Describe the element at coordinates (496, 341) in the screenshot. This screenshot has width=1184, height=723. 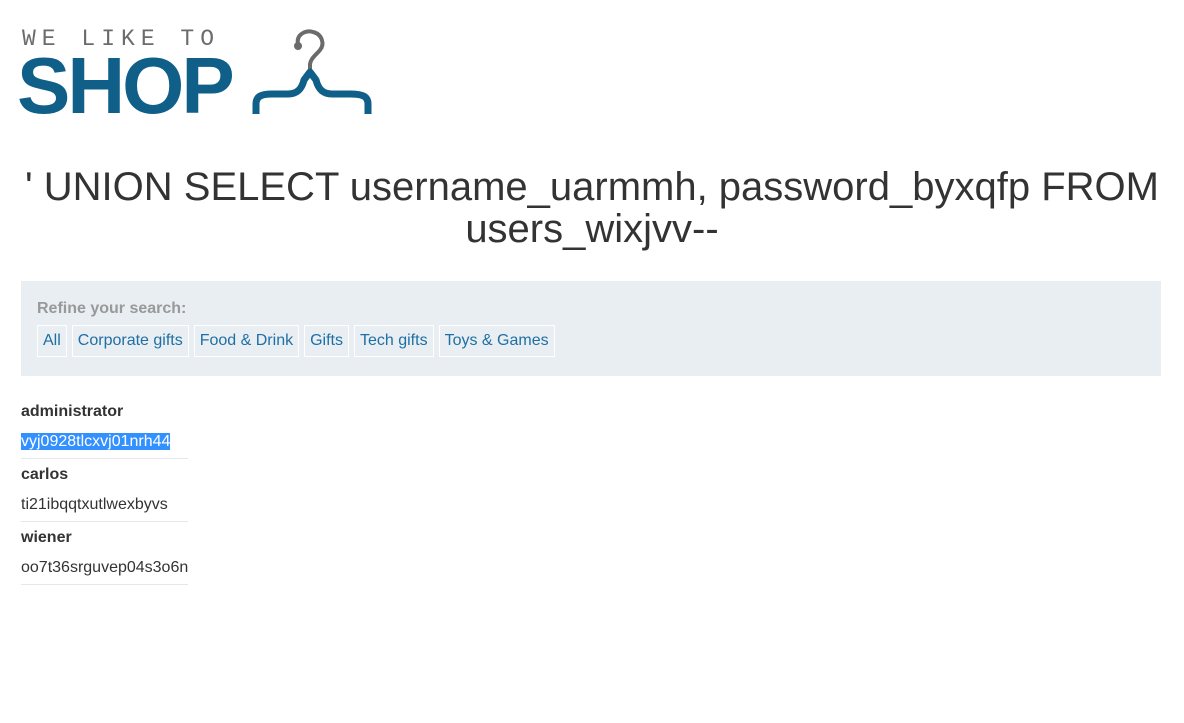
I see `filter-link-toys-games: Toys & Games` at that location.